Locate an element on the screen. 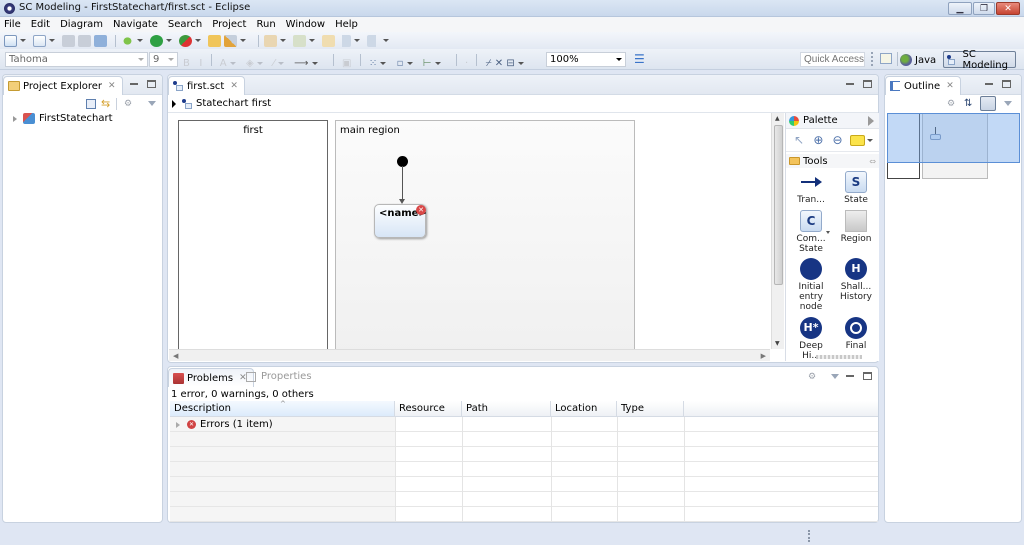 This screenshot has height=545, width=1024. rectilinear-routing-icon: ⌿ is located at coordinates (489, 63).